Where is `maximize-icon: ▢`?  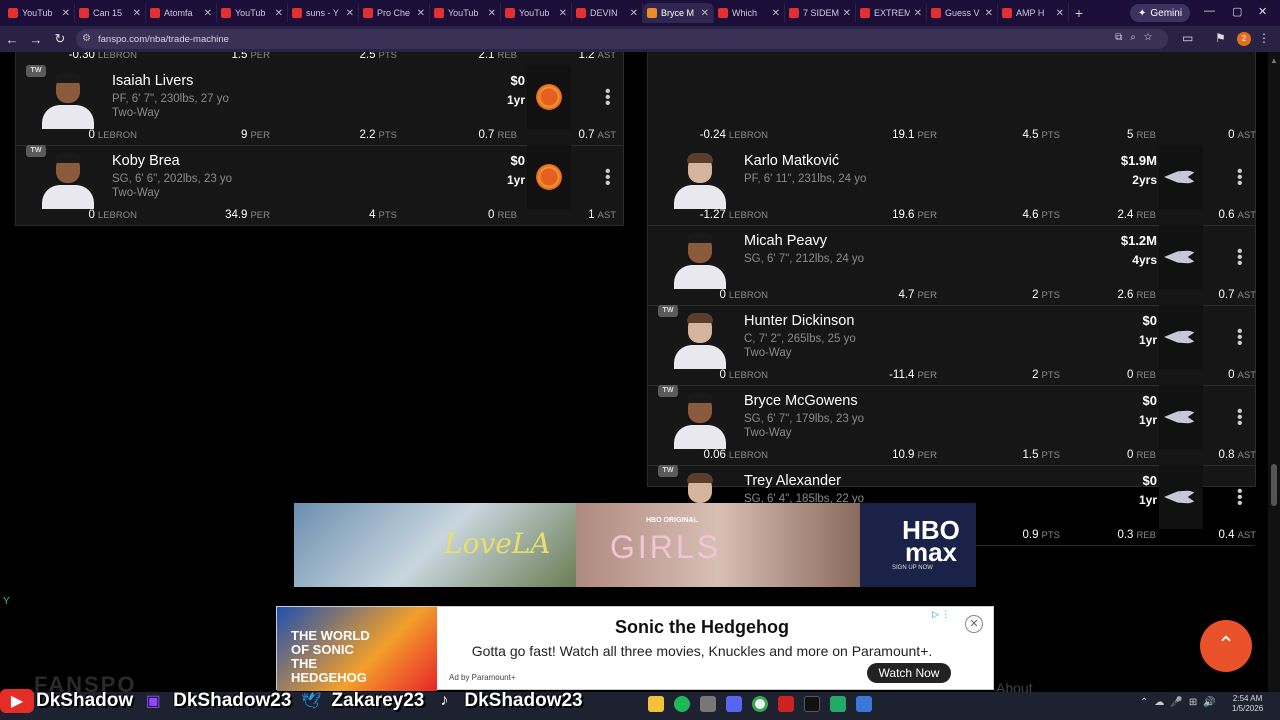 maximize-icon: ▢ is located at coordinates (1237, 11).